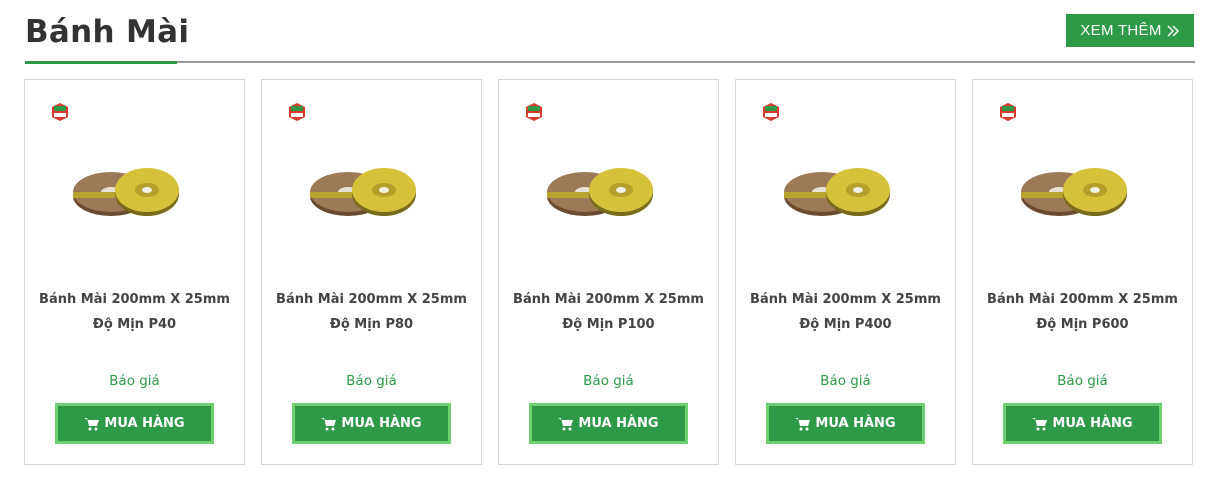 This screenshot has height=485, width=1222. What do you see at coordinates (371, 312) in the screenshot?
I see `product-name: Bánh Mài 200mm X 25mm Độ Mịn P80` at bounding box center [371, 312].